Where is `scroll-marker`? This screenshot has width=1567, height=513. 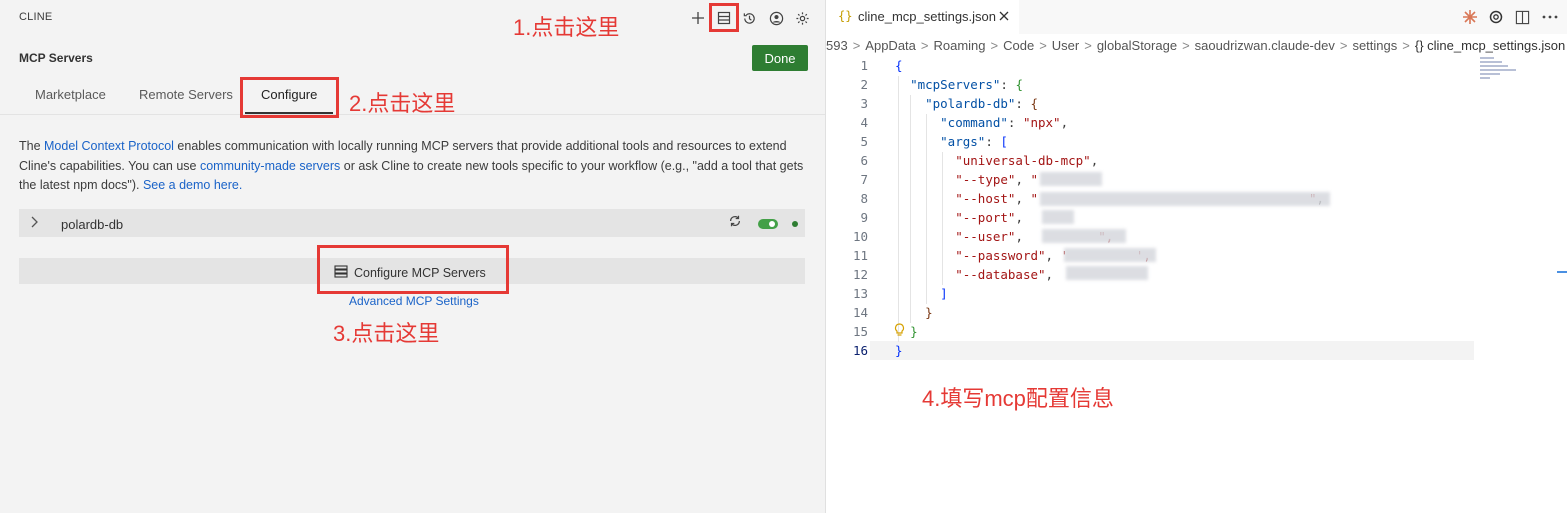 scroll-marker is located at coordinates (1562, 272).